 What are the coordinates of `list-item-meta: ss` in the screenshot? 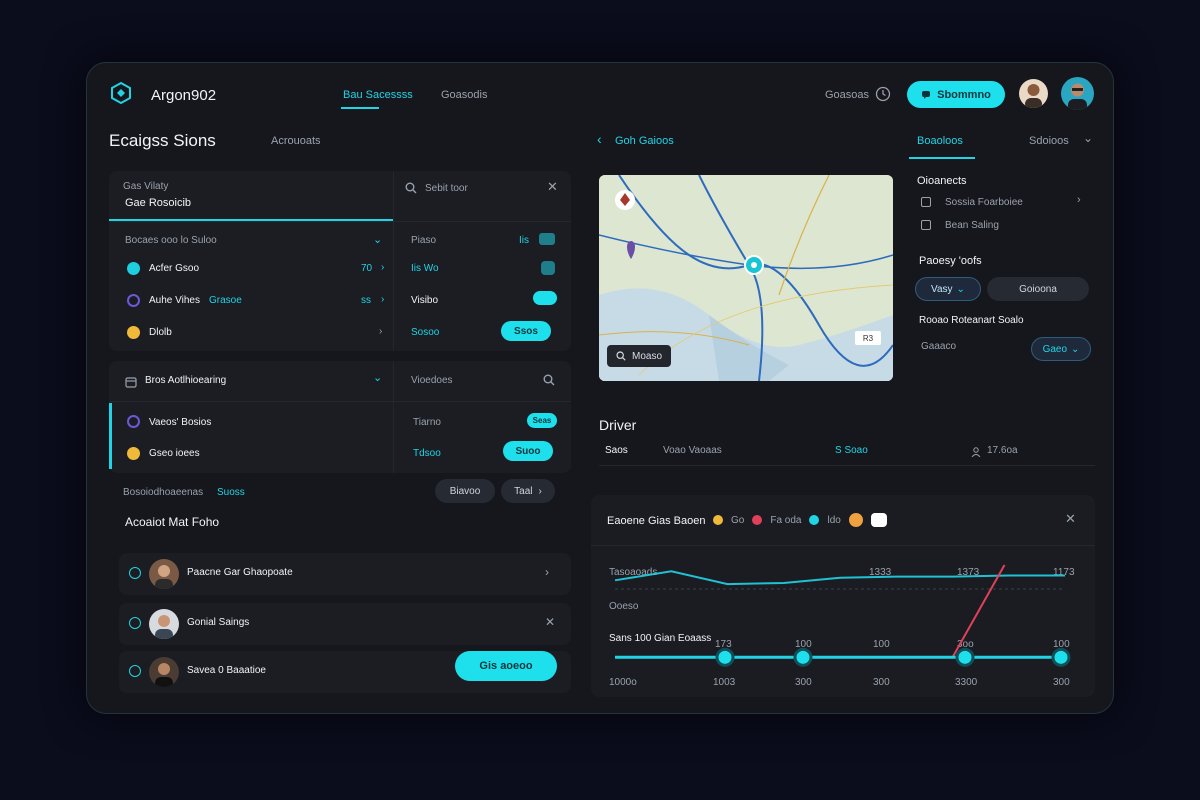 It's located at (366, 300).